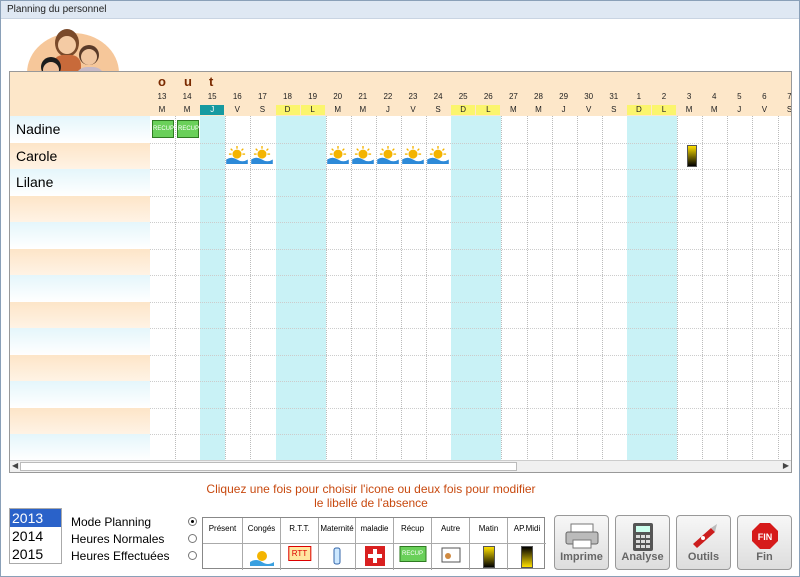 The height and width of the screenshot is (577, 800). Describe the element at coordinates (450, 555) in the screenshot. I see `person-board-icon` at that location.